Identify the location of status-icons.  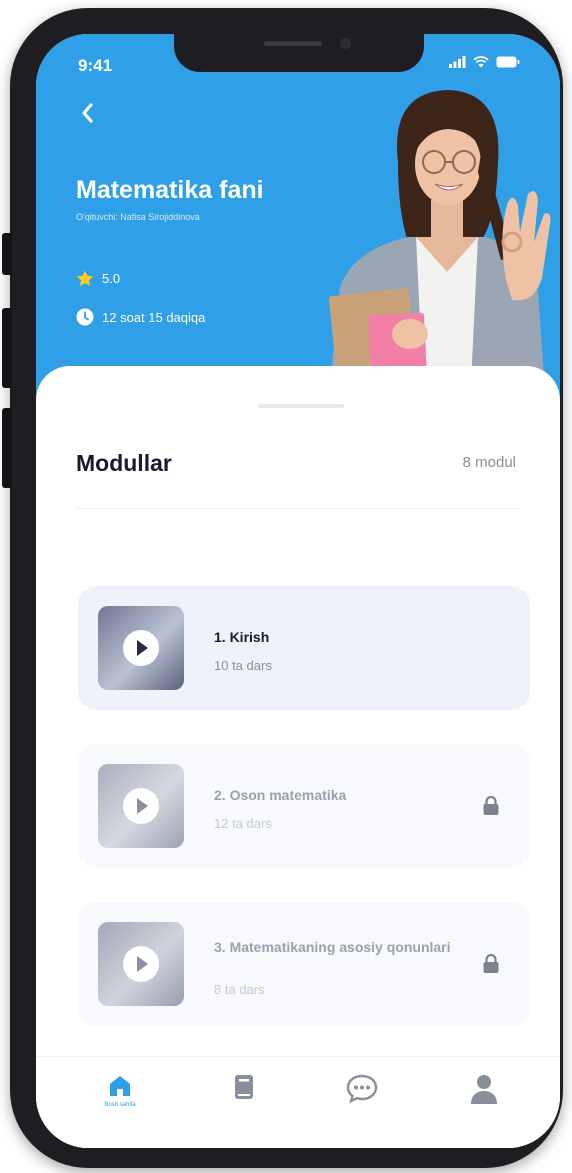
(484, 62).